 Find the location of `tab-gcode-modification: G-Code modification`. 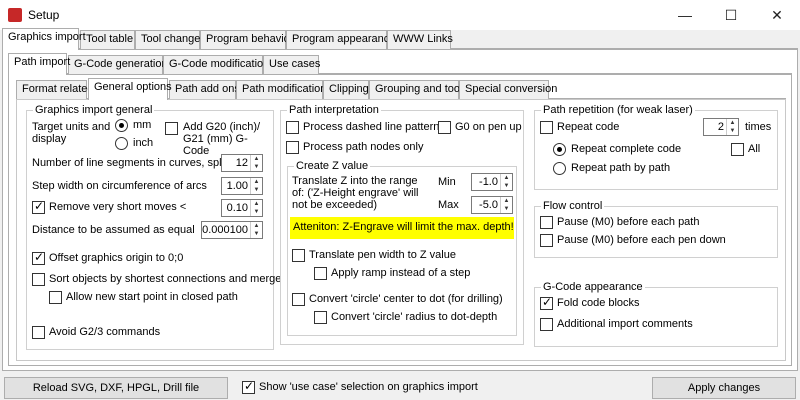

tab-gcode-modification: G-Code modification is located at coordinates (216, 64).